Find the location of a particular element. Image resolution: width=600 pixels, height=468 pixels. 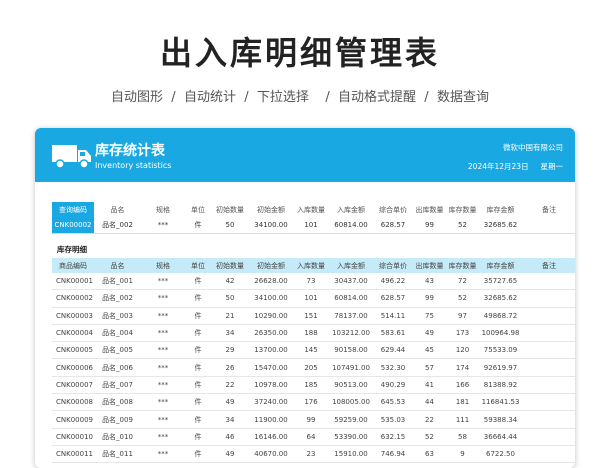

table-cell: 496.22 is located at coordinates (393, 282).